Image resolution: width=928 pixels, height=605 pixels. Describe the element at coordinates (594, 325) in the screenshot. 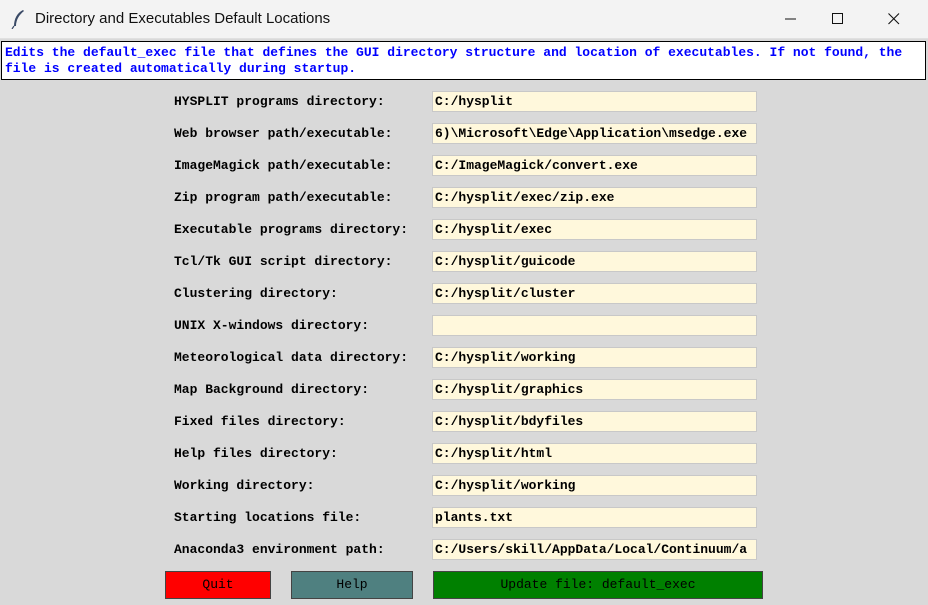

I see `unix-xwindows-directory-field` at that location.